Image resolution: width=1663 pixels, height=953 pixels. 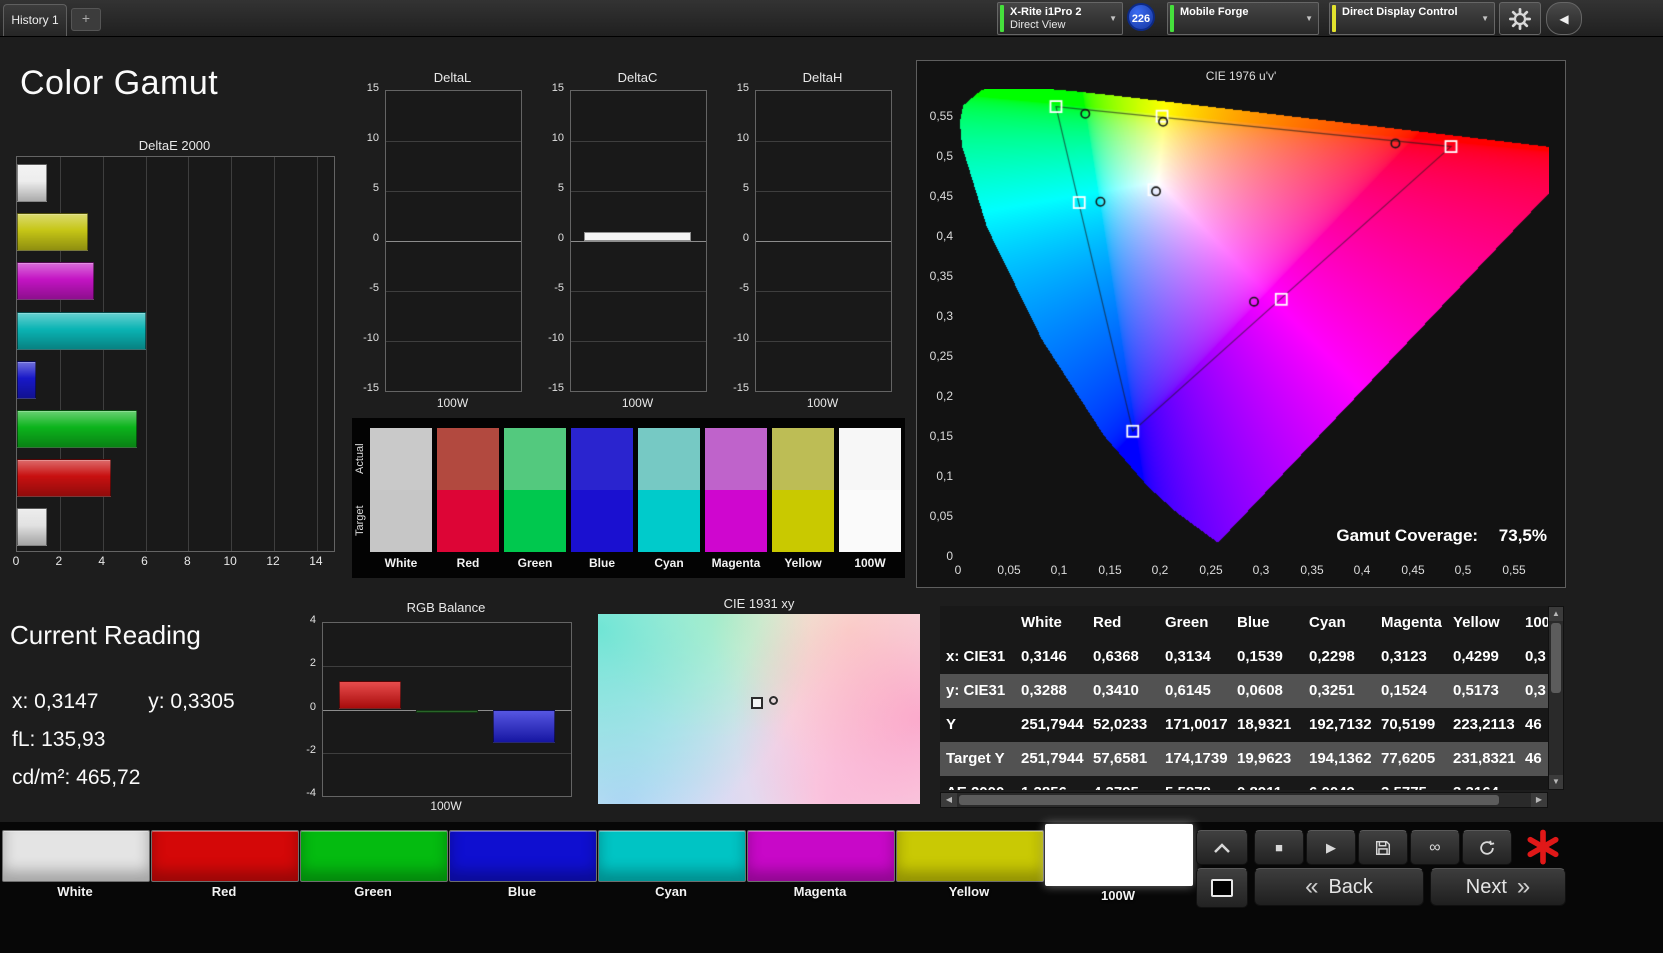 What do you see at coordinates (374, 856) in the screenshot?
I see `pattern-button-green` at bounding box center [374, 856].